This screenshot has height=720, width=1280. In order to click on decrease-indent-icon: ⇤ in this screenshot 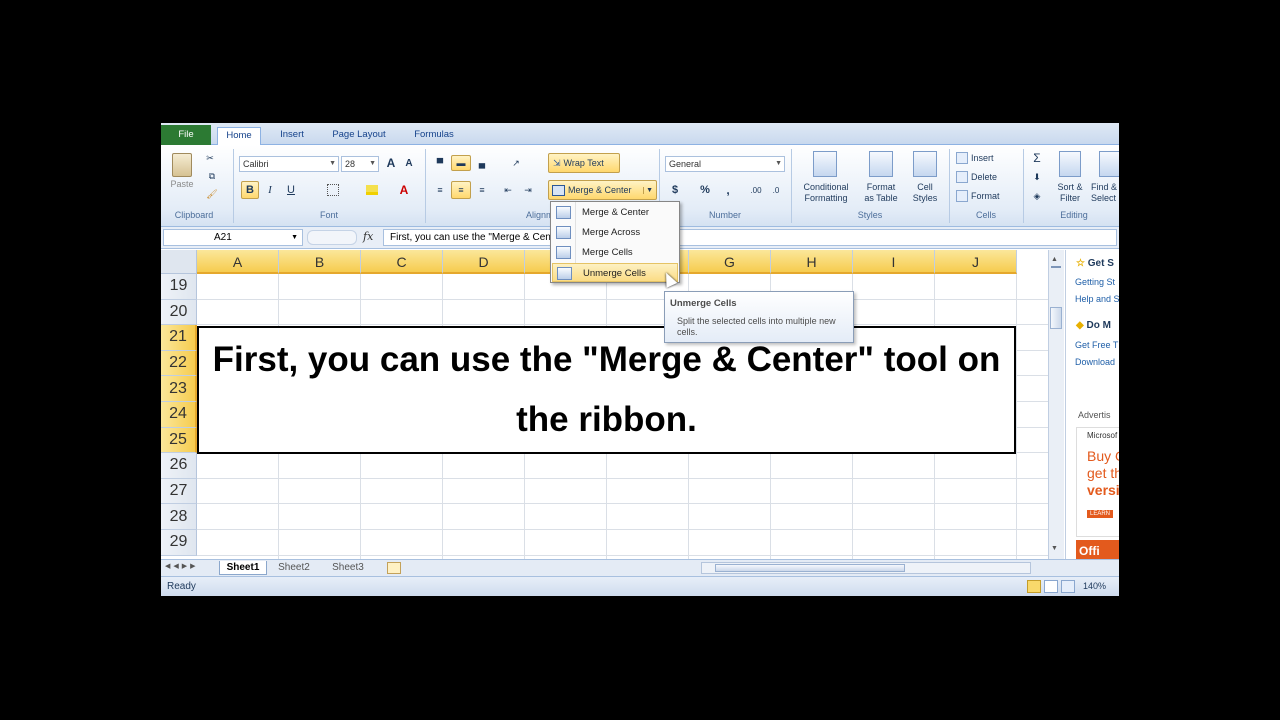, I will do `click(508, 190)`.